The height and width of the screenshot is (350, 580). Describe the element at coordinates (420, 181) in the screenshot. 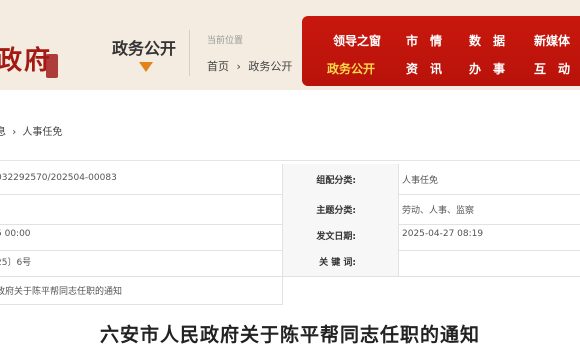

I see `meta-value: 人事任免` at that location.